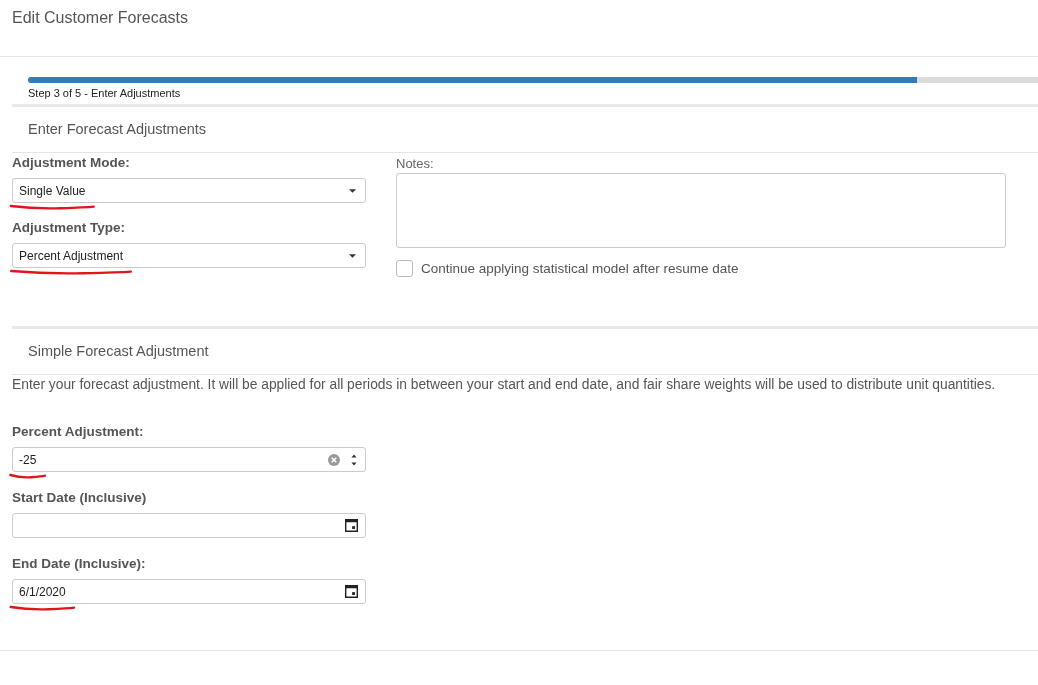 The height and width of the screenshot is (685, 1038). I want to click on section-heading: Enter Forecast Adjustments, so click(117, 129).